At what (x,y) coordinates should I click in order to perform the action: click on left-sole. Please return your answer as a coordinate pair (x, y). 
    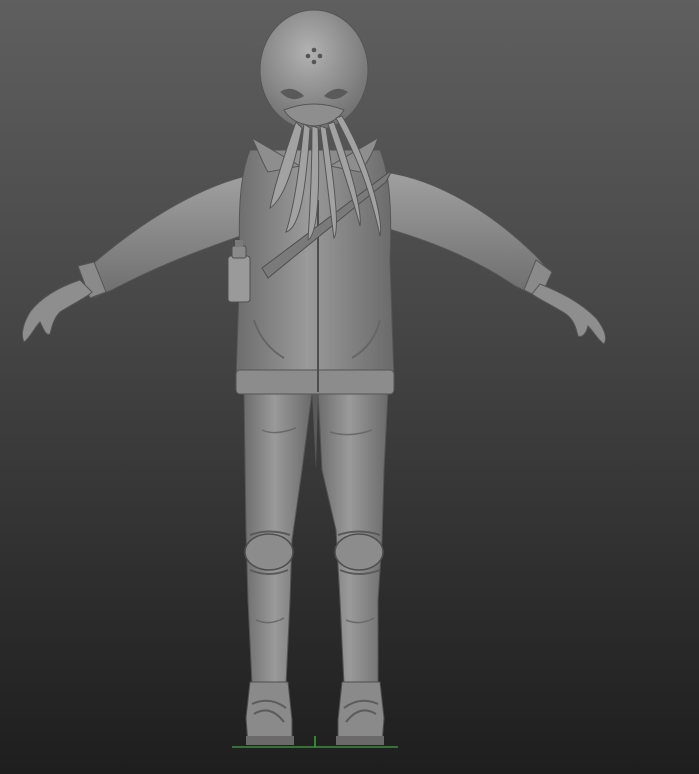
    Looking at the image, I should click on (270, 740).